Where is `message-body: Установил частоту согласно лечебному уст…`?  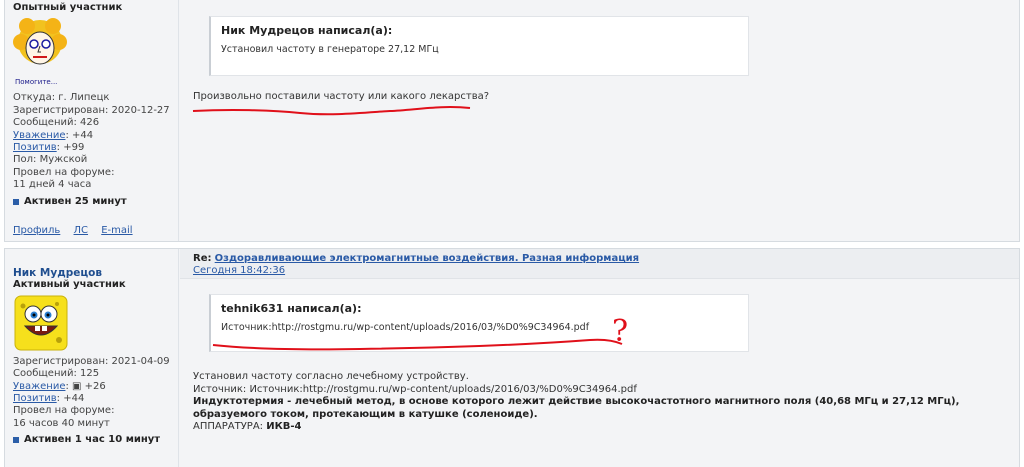
message-body: Установил частоту согласно лечебному уст… is located at coordinates (596, 402).